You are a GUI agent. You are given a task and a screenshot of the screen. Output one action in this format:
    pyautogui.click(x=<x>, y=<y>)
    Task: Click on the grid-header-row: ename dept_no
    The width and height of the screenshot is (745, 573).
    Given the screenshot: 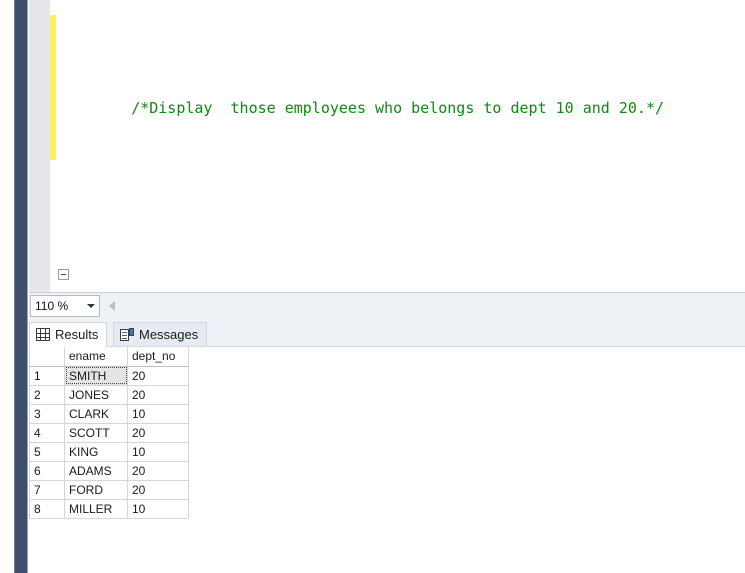 What is the action you would take?
    pyautogui.click(x=109, y=357)
    